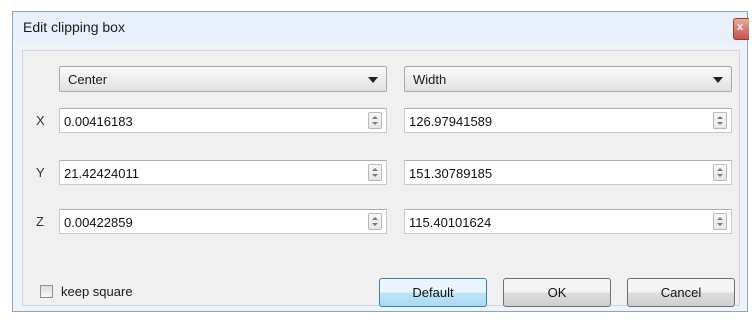 This screenshot has height=320, width=752. I want to click on z-width-spinbox: 115.40101624, so click(568, 221).